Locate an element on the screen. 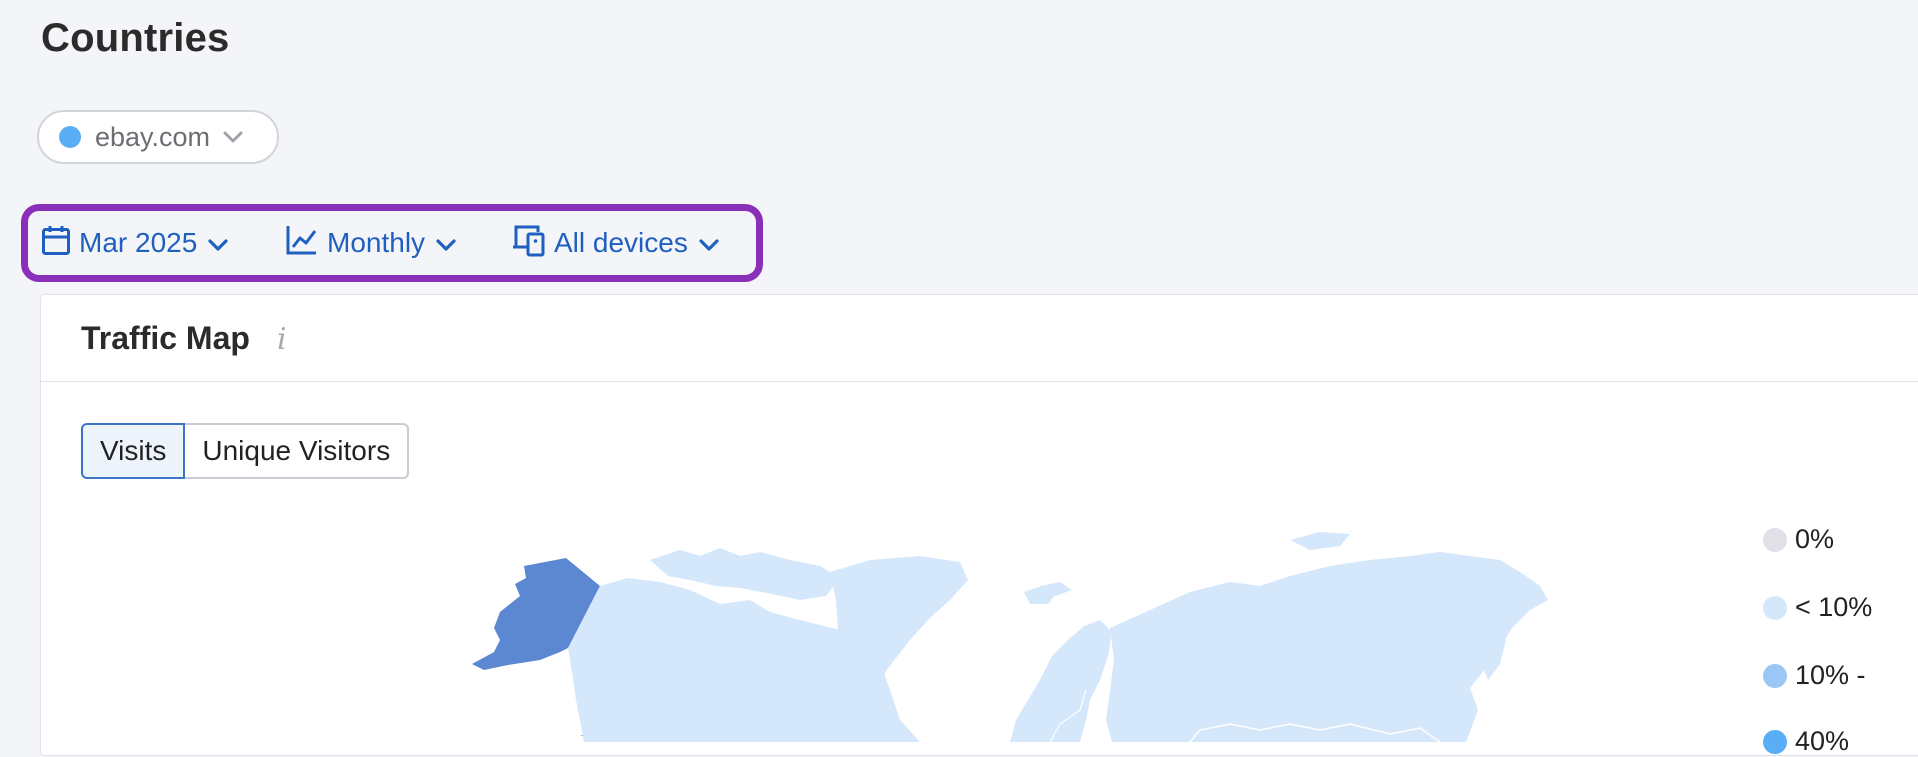  map-region-greenland is located at coordinates (899, 634).